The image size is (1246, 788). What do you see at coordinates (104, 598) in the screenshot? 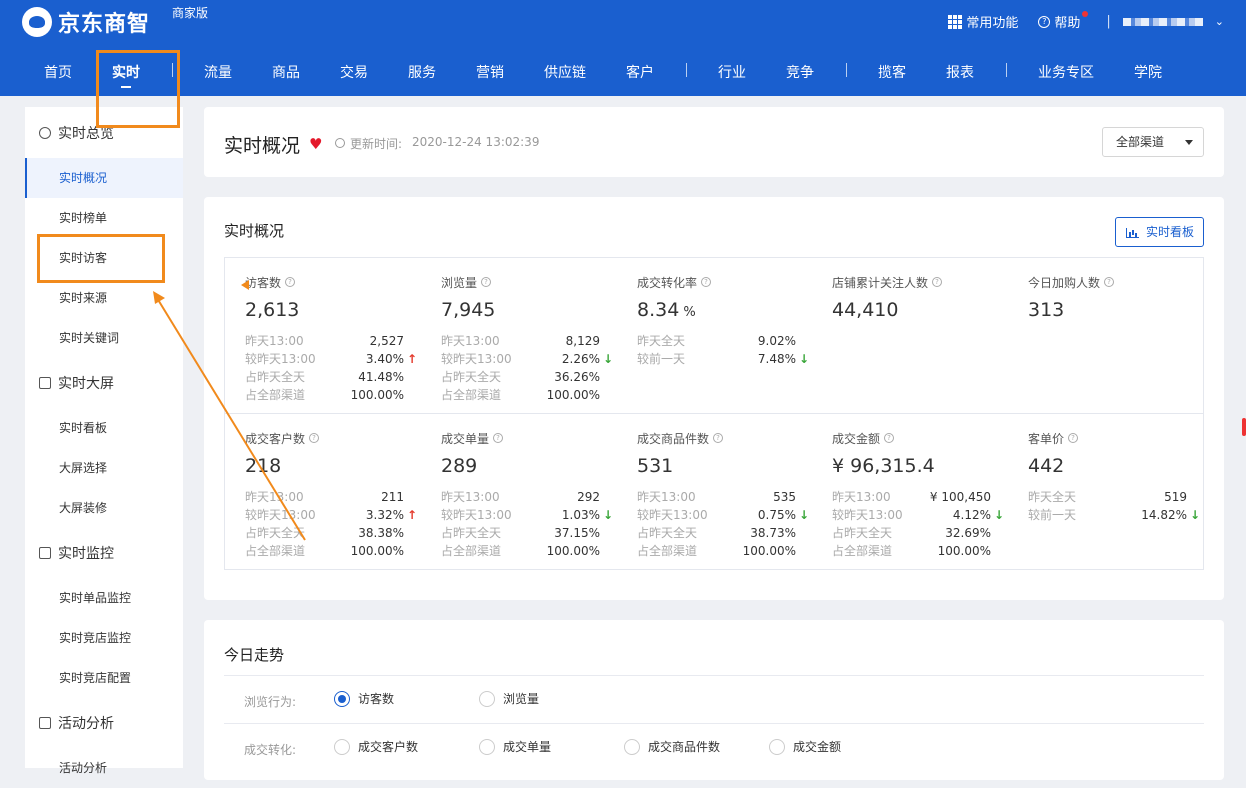
I see `sidebar-item-sku-monitor: 实时单品监控` at bounding box center [104, 598].